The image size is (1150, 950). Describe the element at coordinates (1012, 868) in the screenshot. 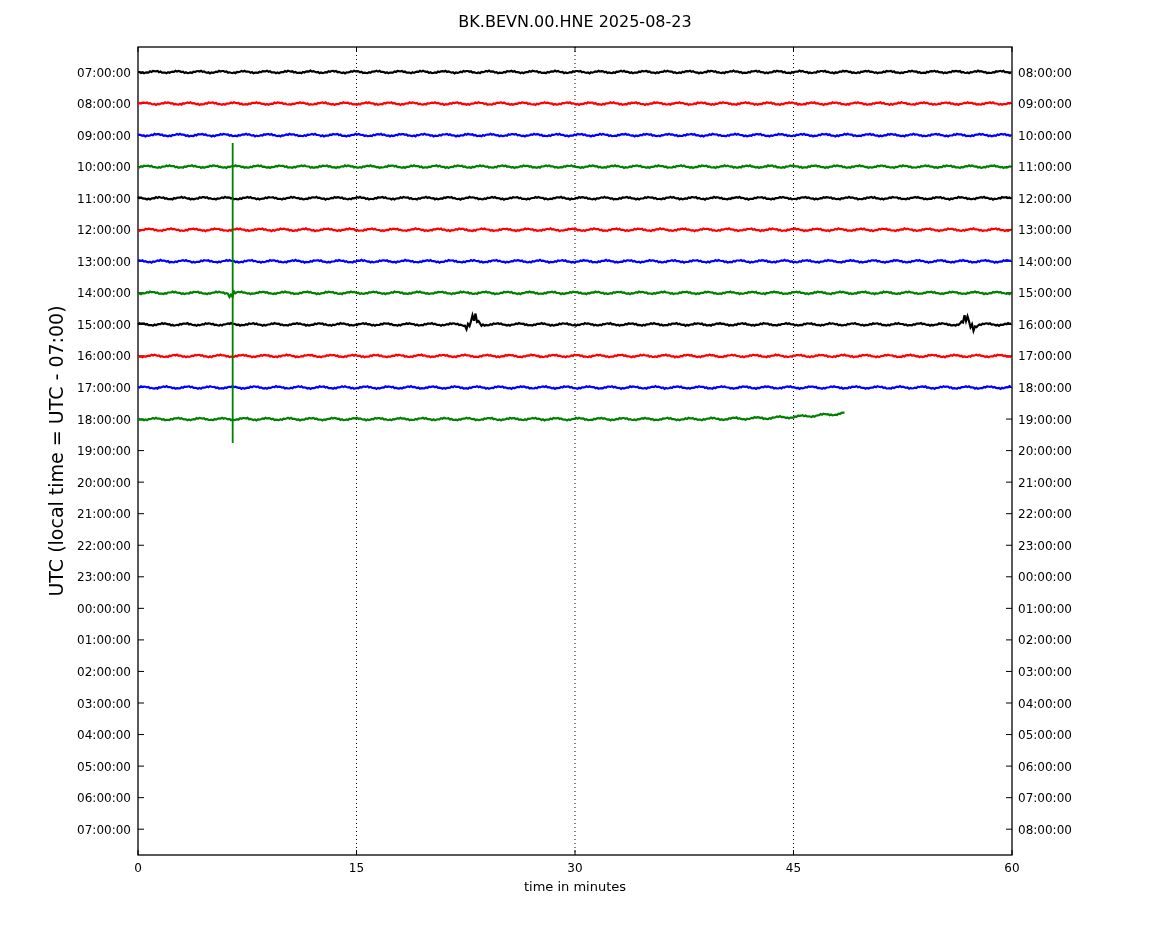

I see `x-tick-label: 60` at that location.